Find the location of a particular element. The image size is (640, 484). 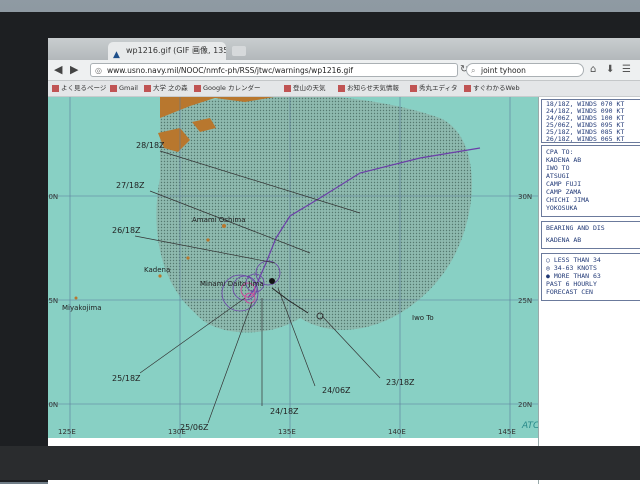

cpa-line: KADENA AB is located at coordinates (564, 160).